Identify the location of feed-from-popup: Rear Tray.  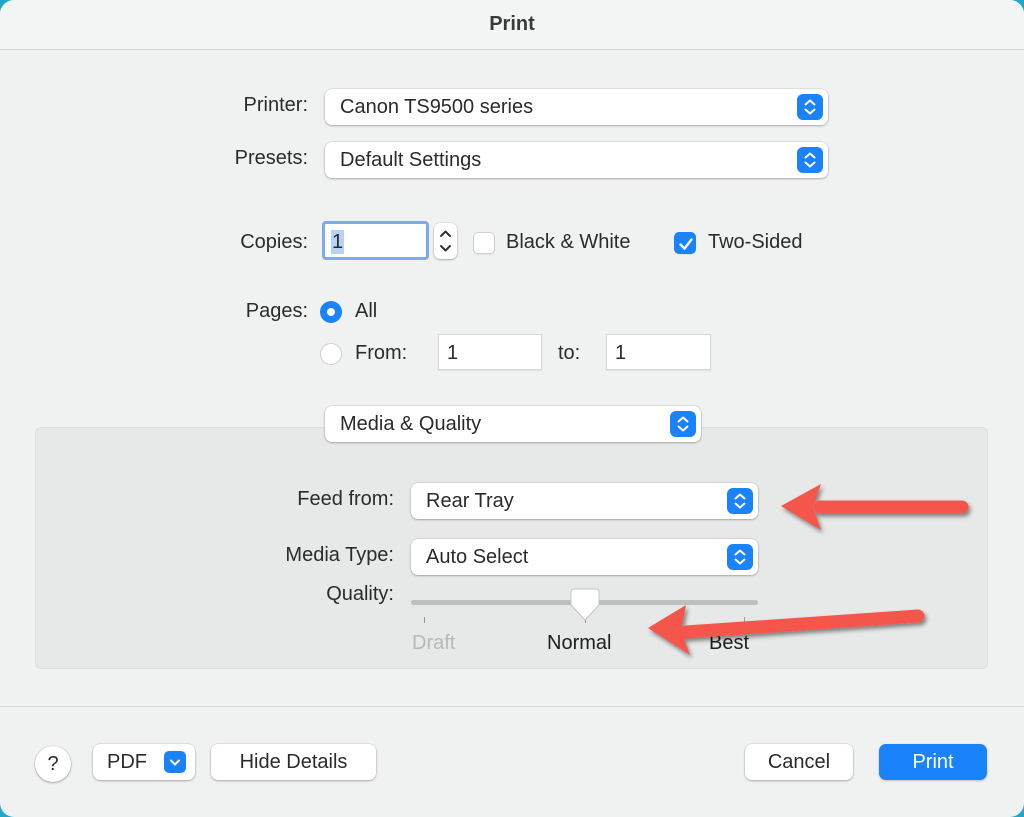
(584, 501).